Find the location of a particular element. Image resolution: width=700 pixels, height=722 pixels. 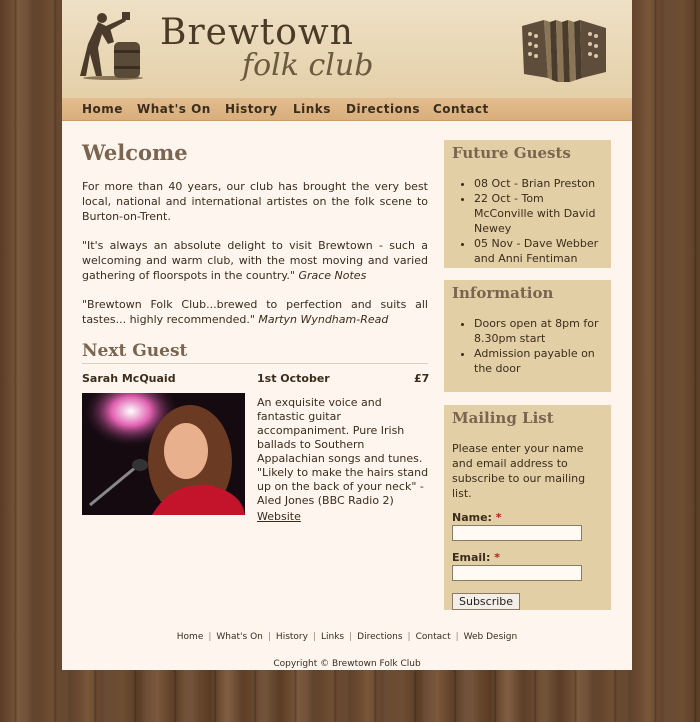

information-heading: Information is located at coordinates (503, 293).